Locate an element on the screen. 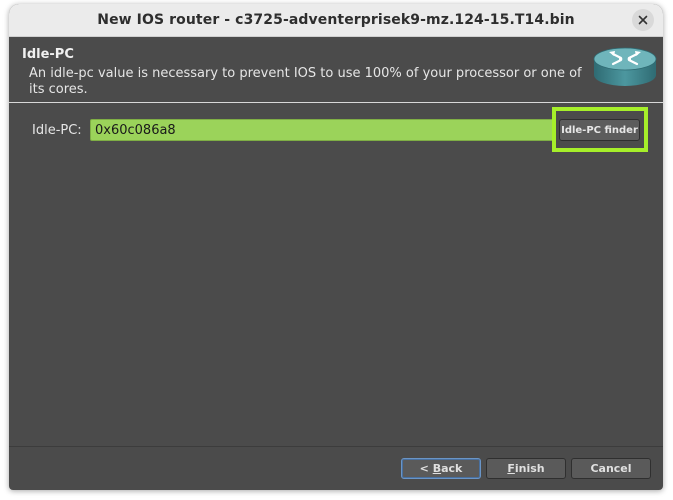  back-prefix: < is located at coordinates (426, 468).